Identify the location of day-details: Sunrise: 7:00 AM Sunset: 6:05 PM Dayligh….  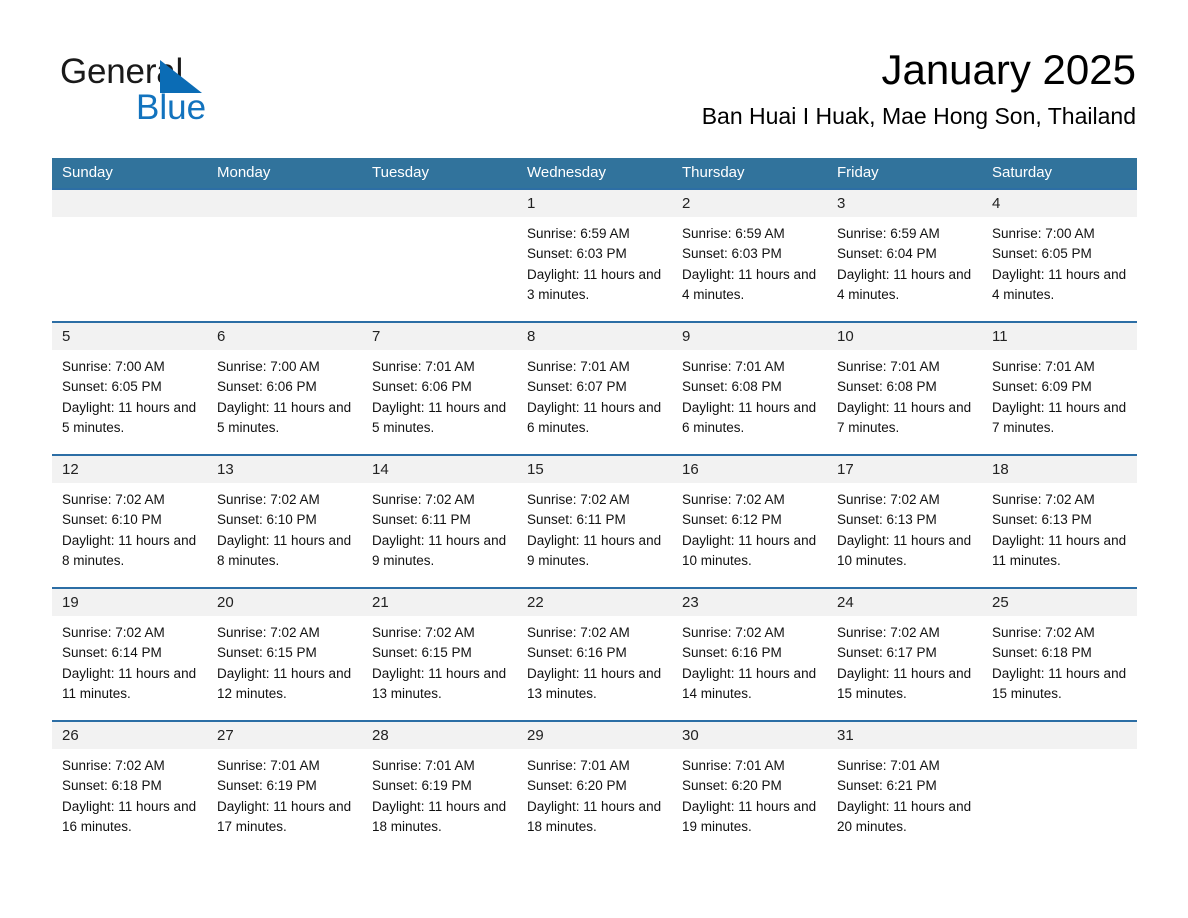
(1059, 261).